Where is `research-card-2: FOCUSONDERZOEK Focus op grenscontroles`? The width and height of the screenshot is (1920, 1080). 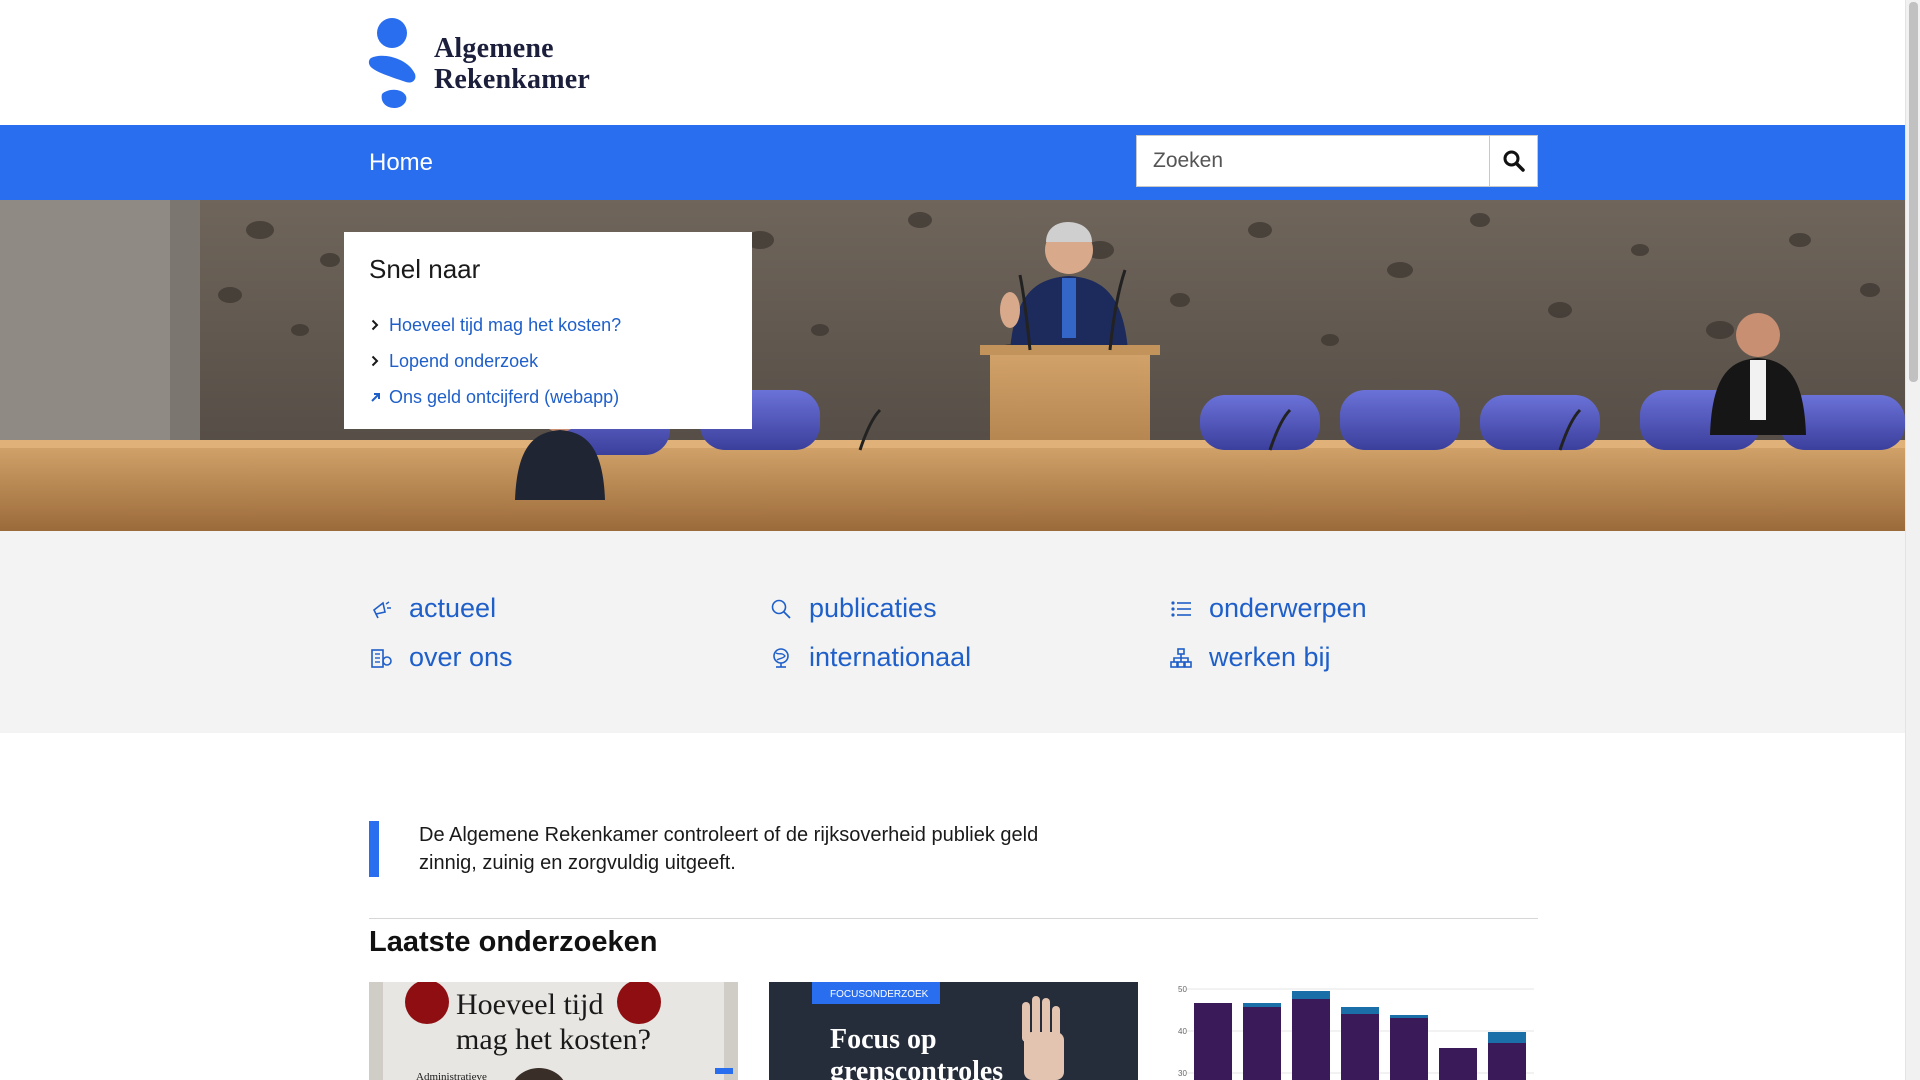
research-card-2: FOCUSONDERZOEK Focus op grenscontroles is located at coordinates (953, 1031).